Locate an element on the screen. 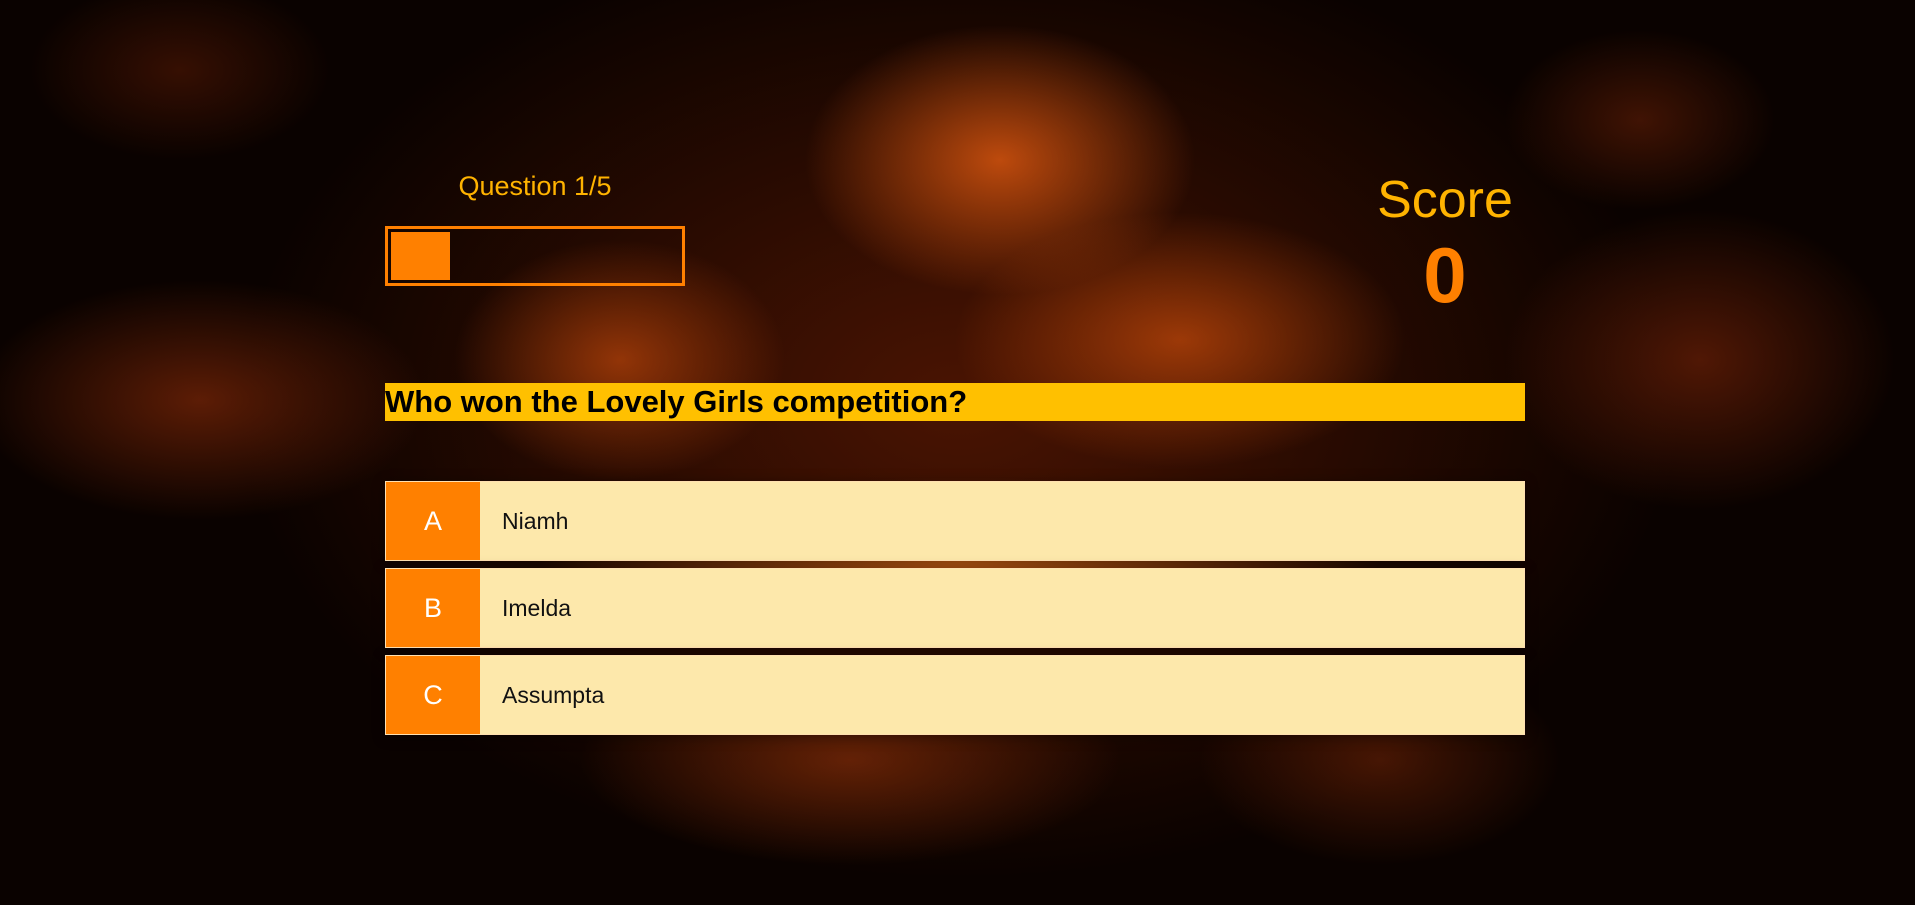 The width and height of the screenshot is (1915, 905). choice-text: Assumpta is located at coordinates (553, 694).